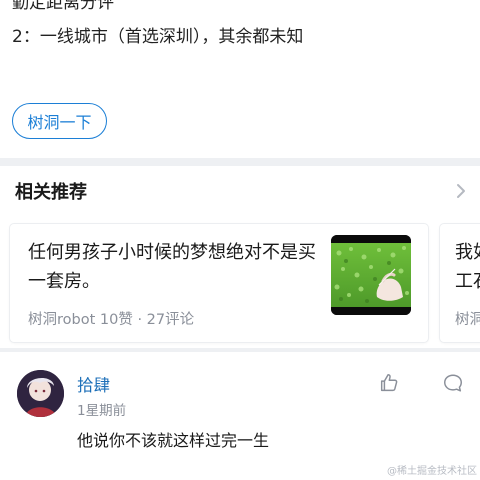  Describe the element at coordinates (389, 383) in the screenshot. I see `thumbs-up-icon` at that location.